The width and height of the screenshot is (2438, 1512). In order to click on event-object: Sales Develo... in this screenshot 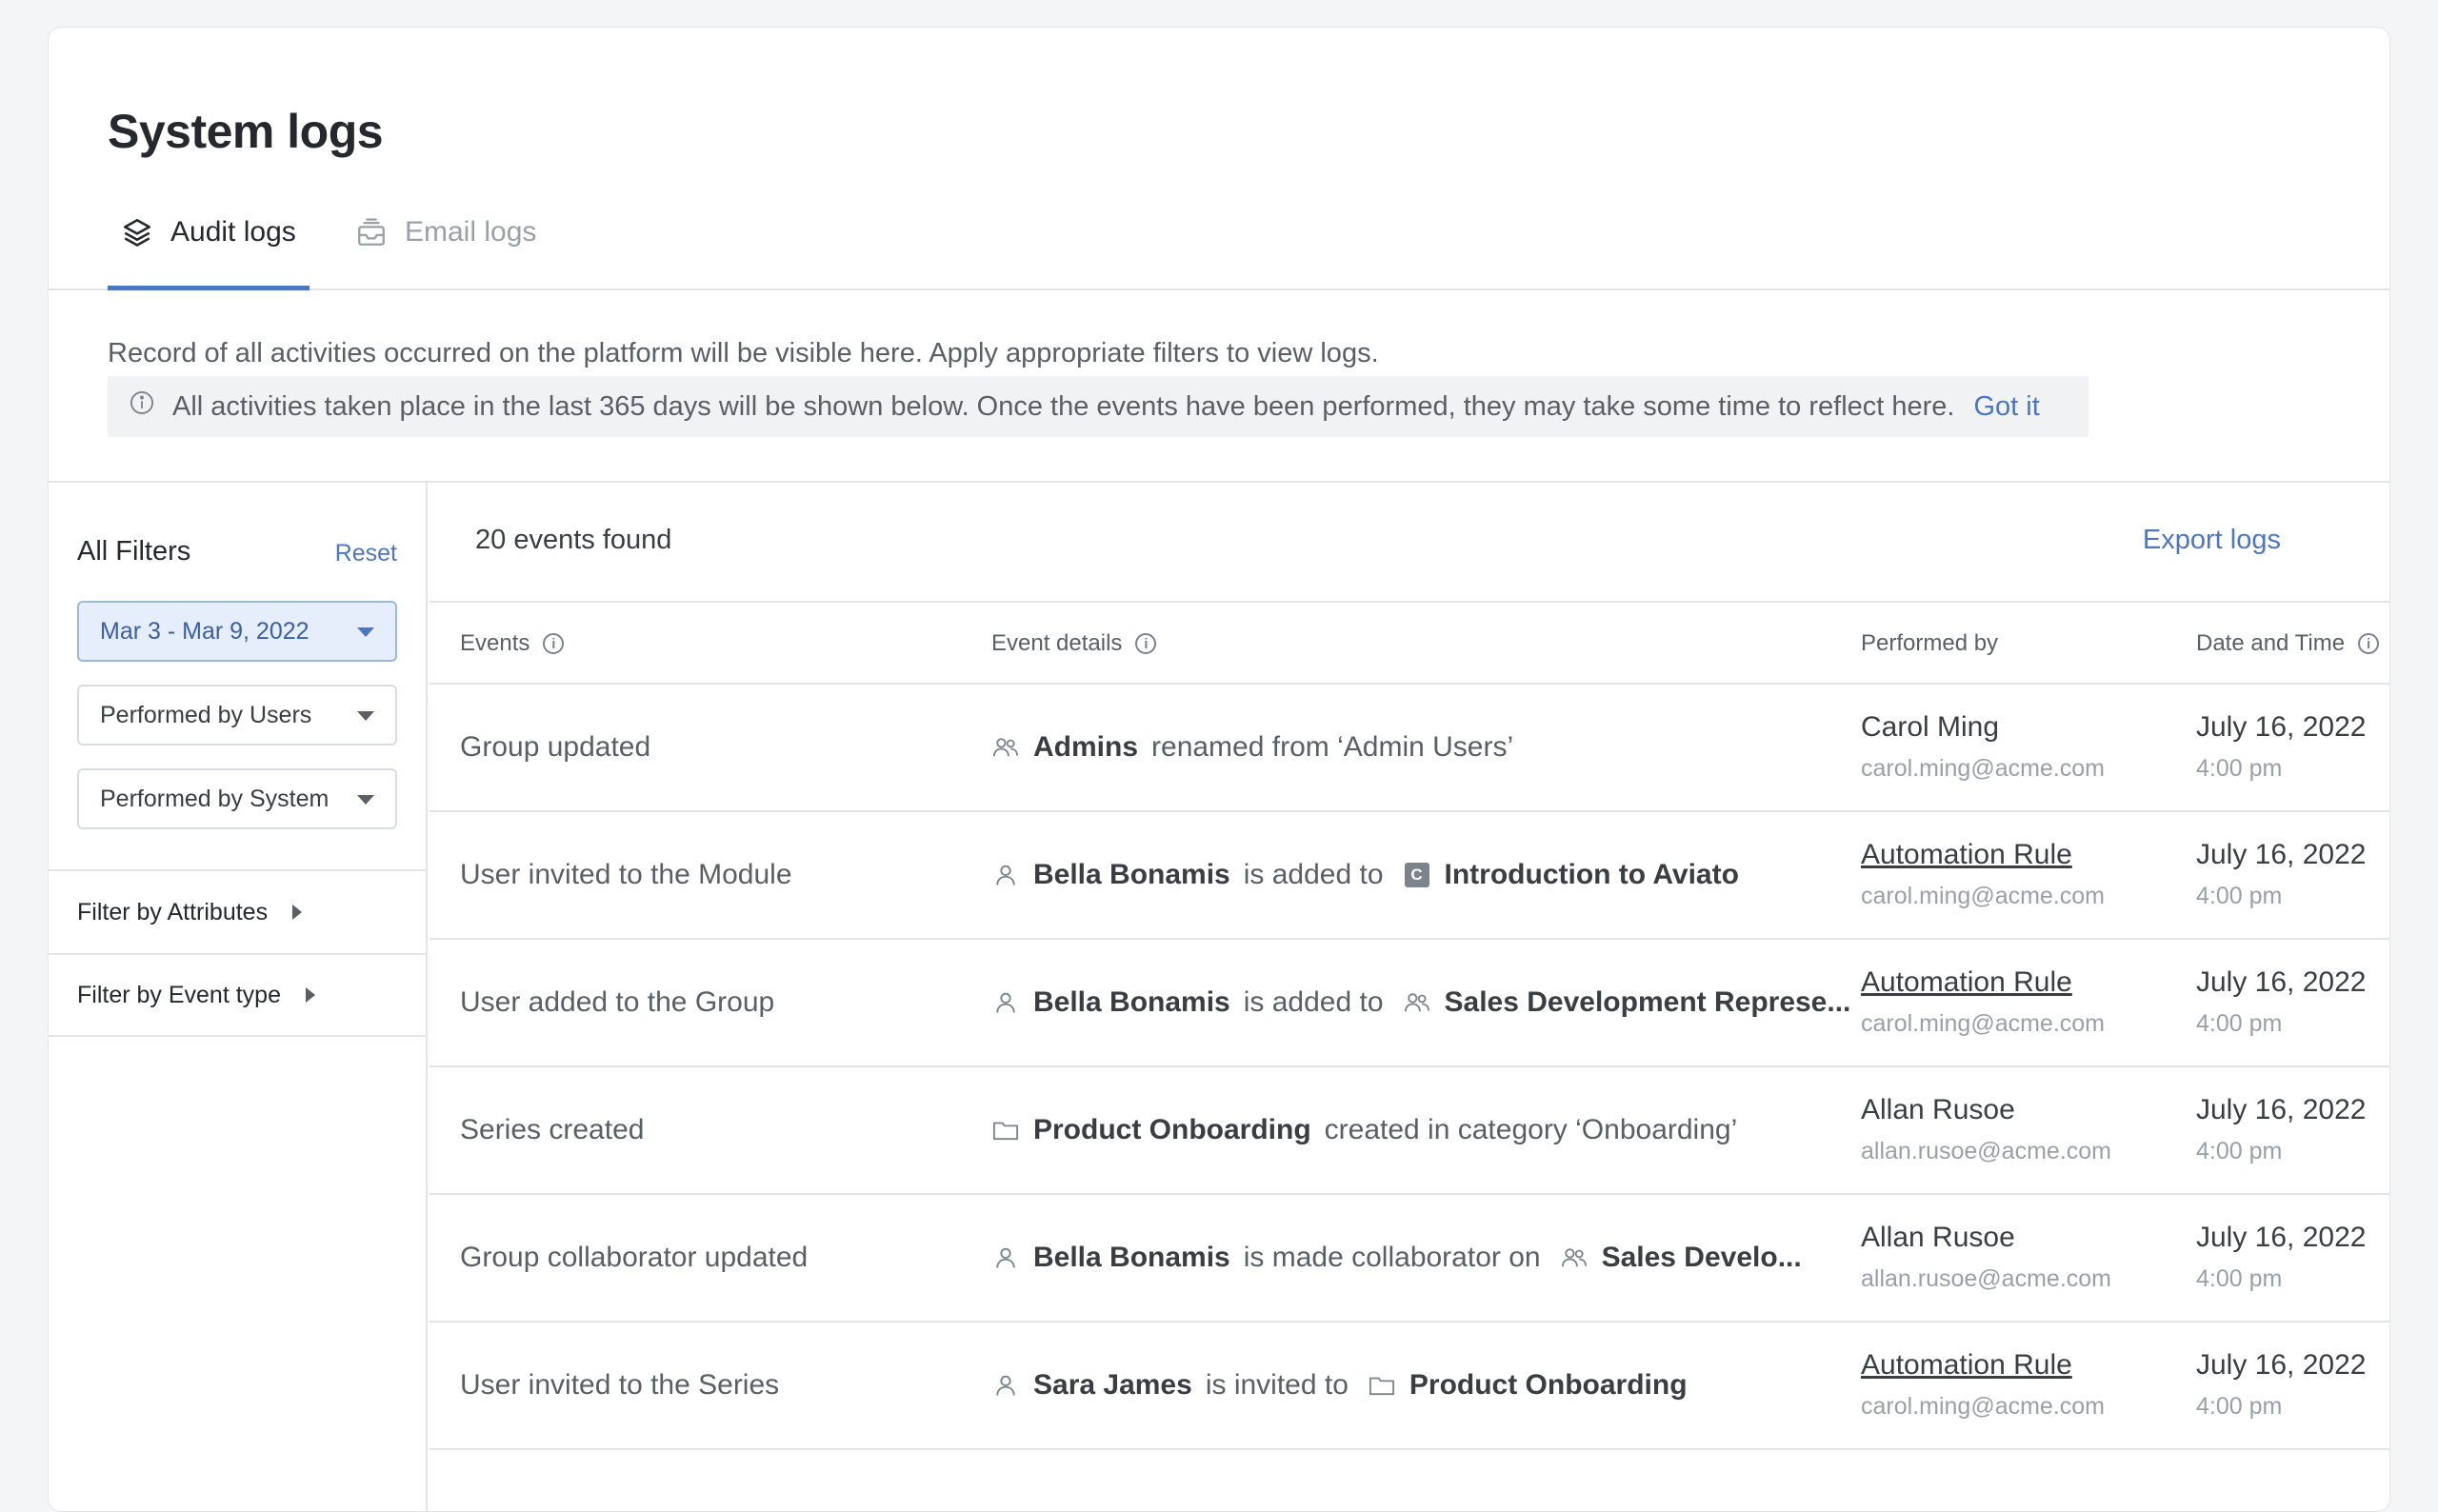, I will do `click(1701, 1257)`.